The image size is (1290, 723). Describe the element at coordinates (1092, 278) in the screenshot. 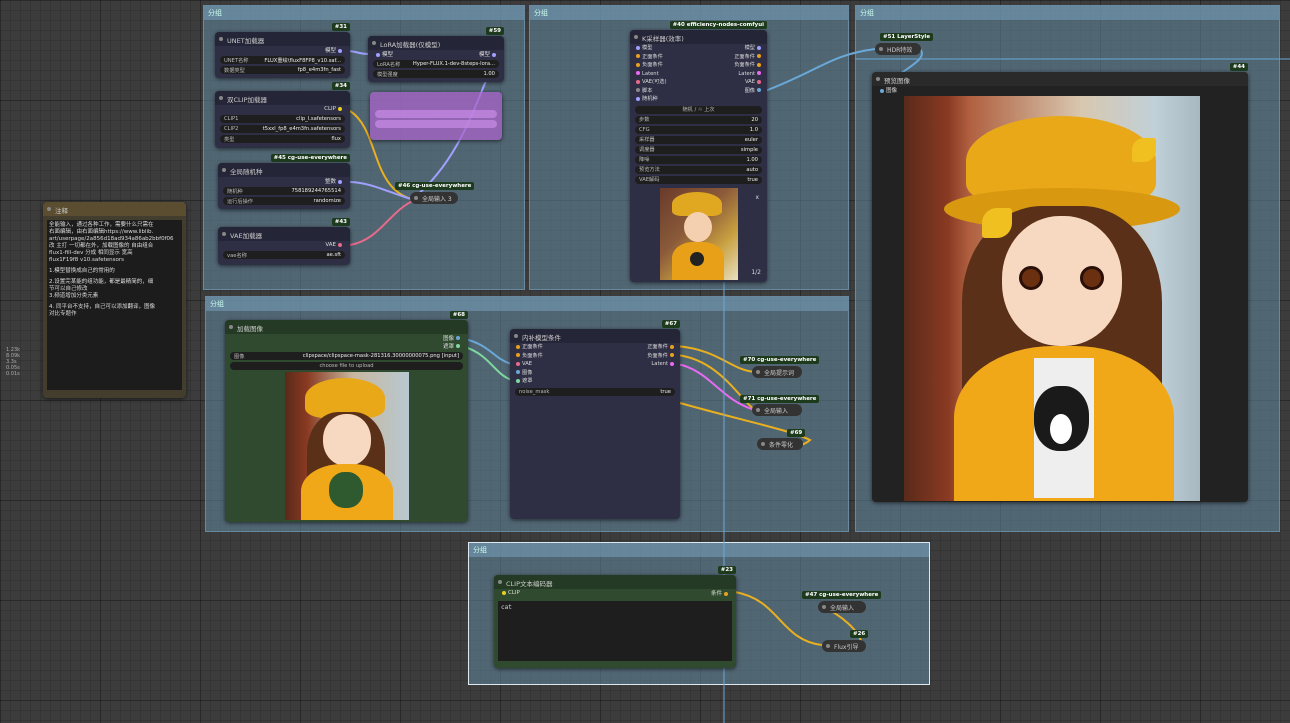

I see `eye-right` at that location.